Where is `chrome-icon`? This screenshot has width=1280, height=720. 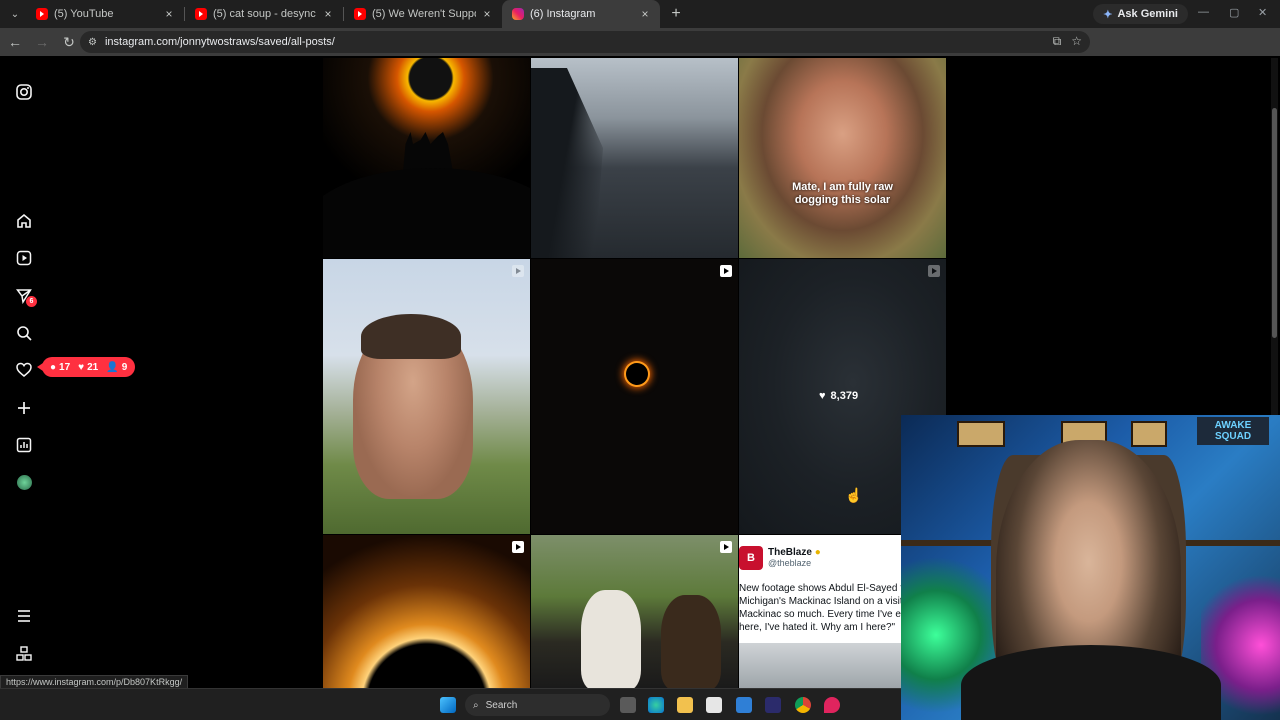
chrome-icon is located at coordinates (803, 705).